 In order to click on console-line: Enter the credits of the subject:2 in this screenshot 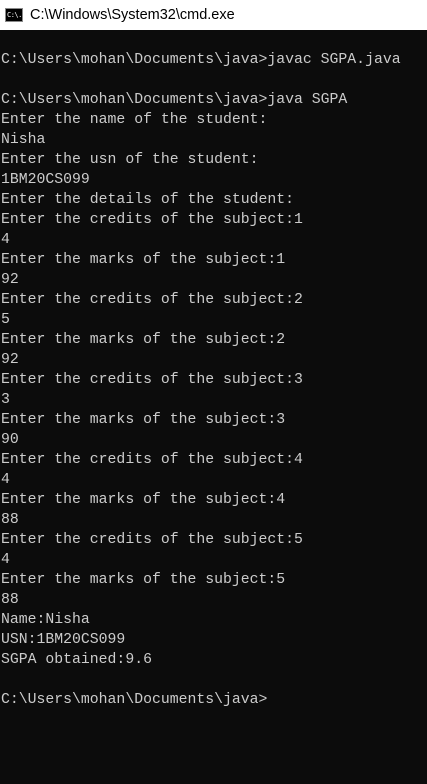, I will do `click(152, 300)`.